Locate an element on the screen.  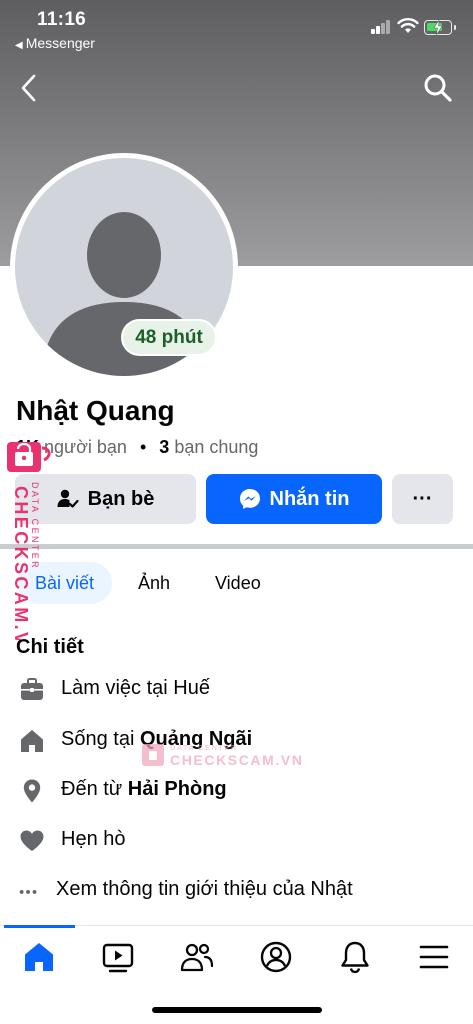
active-status-badge: 48 phút is located at coordinates (169, 337).